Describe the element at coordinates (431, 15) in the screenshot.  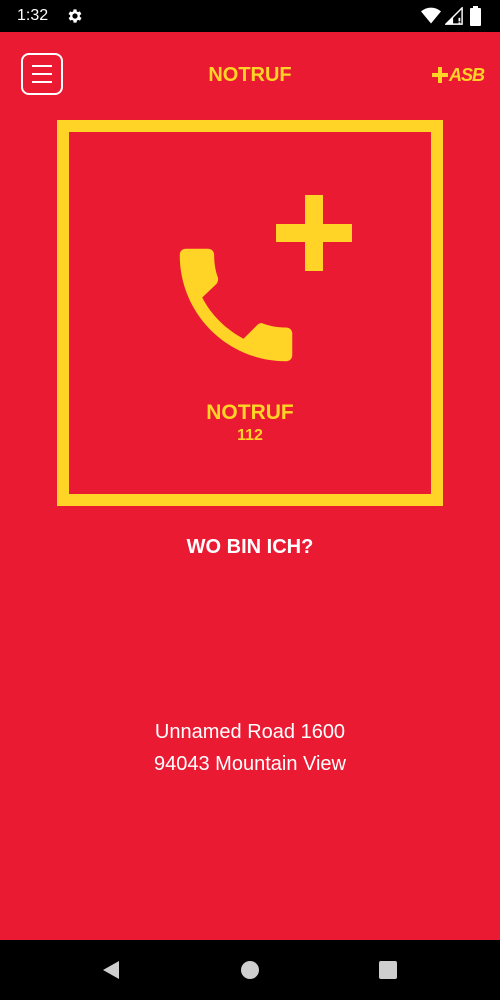
I see `wifi-icon` at that location.